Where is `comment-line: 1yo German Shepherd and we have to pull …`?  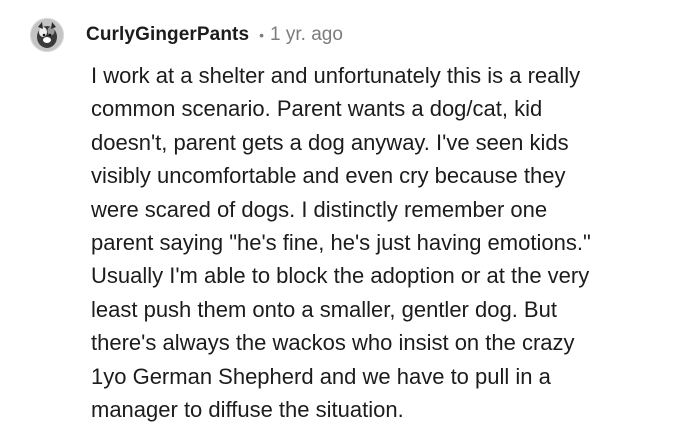
comment-line: 1yo German Shepherd and we have to pull … is located at coordinates (321, 376).